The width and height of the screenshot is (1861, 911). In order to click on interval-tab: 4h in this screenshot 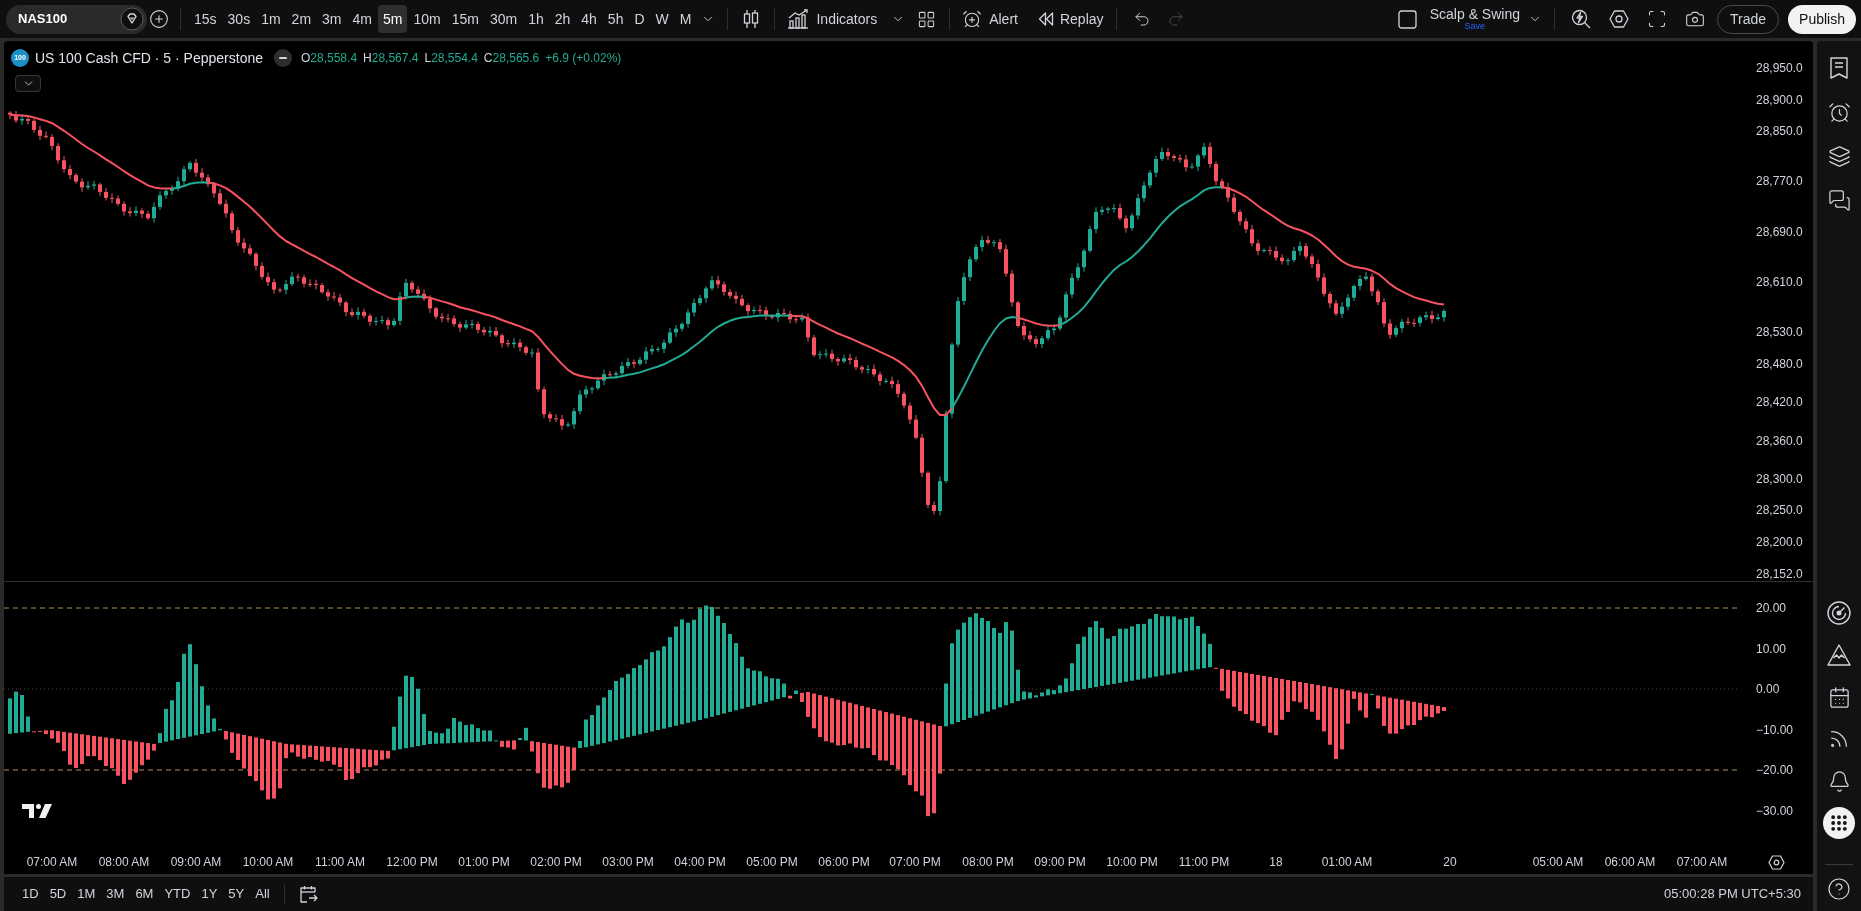, I will do `click(589, 19)`.